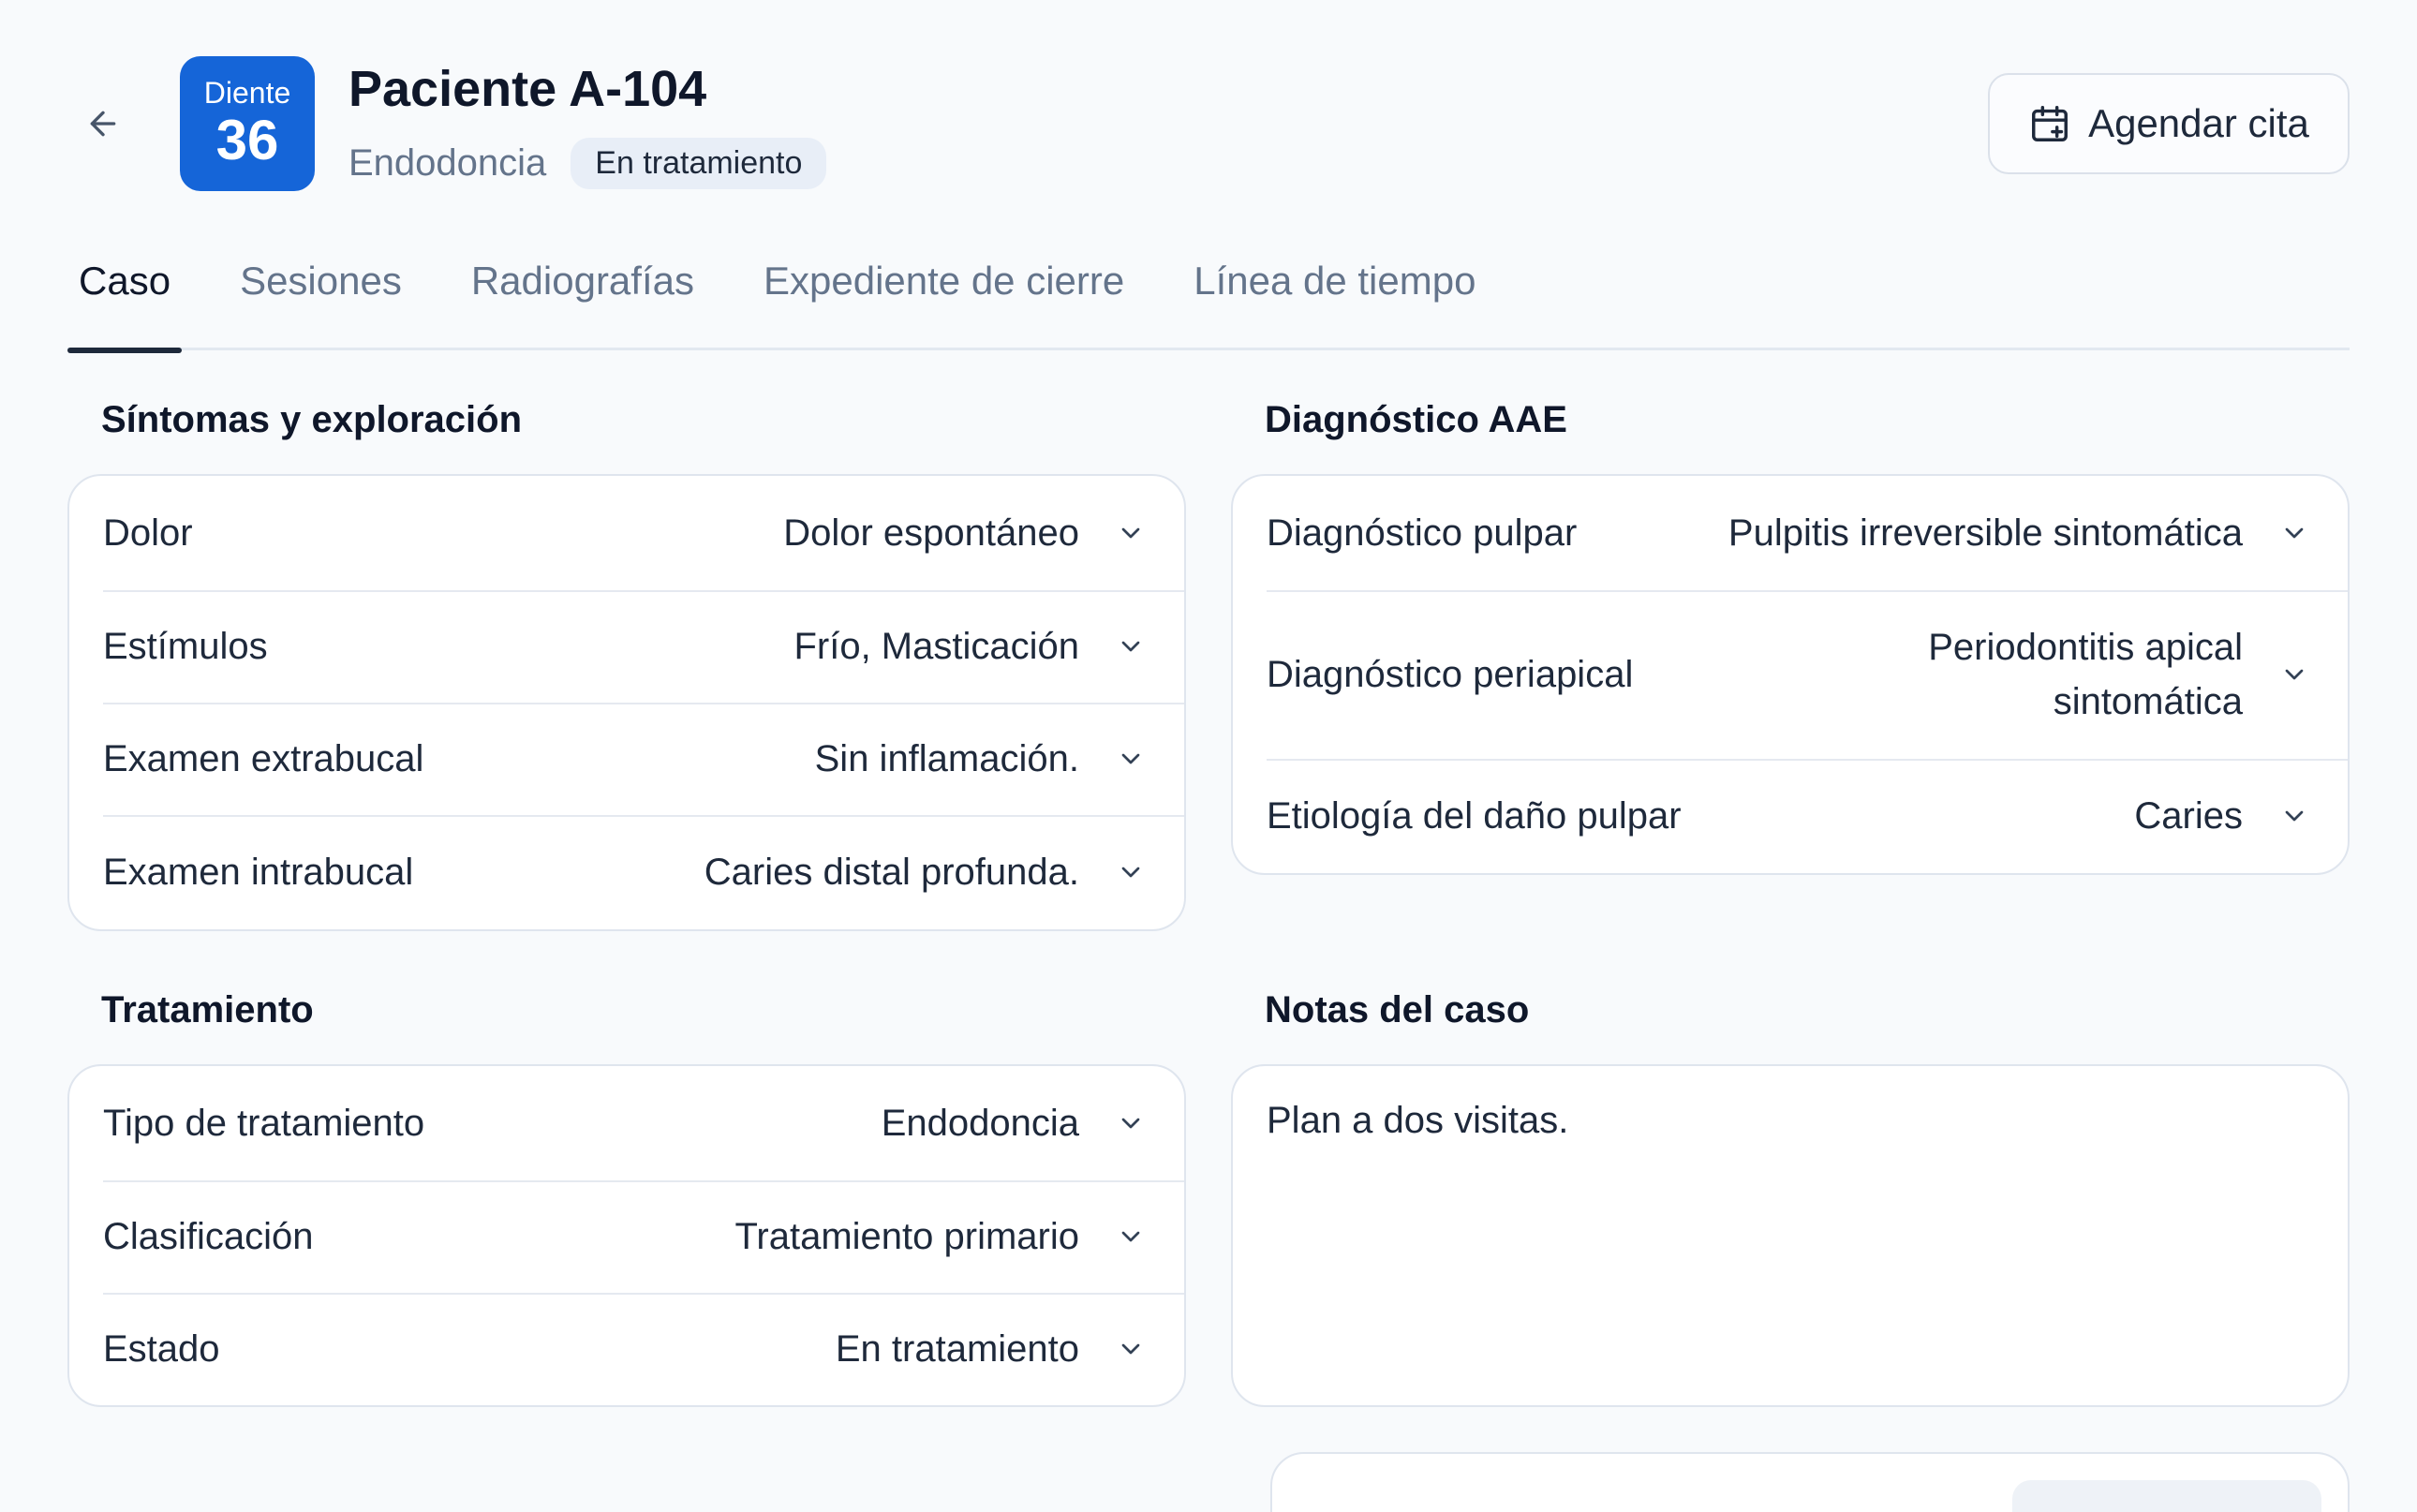 Image resolution: width=2417 pixels, height=1512 pixels. I want to click on field-label: Examen intrabucal, so click(258, 872).